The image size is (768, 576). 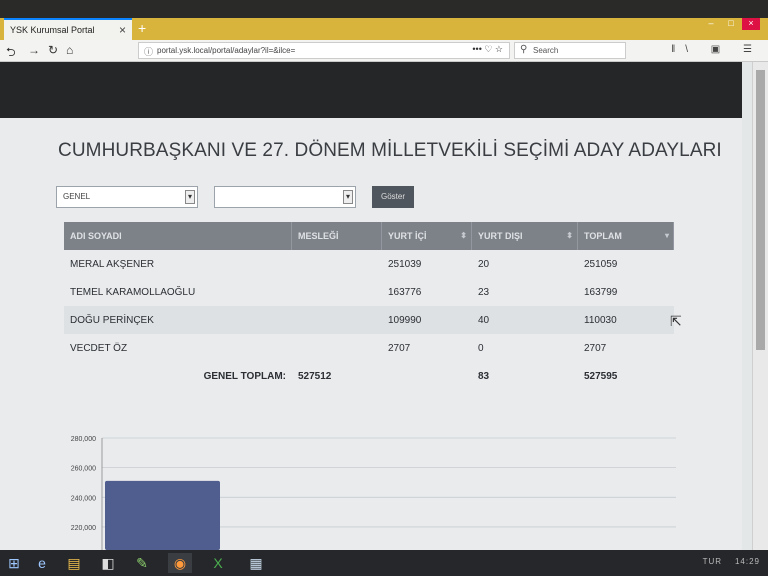 What do you see at coordinates (626, 236) in the screenshot?
I see `header-total: TOPLAM ▾` at bounding box center [626, 236].